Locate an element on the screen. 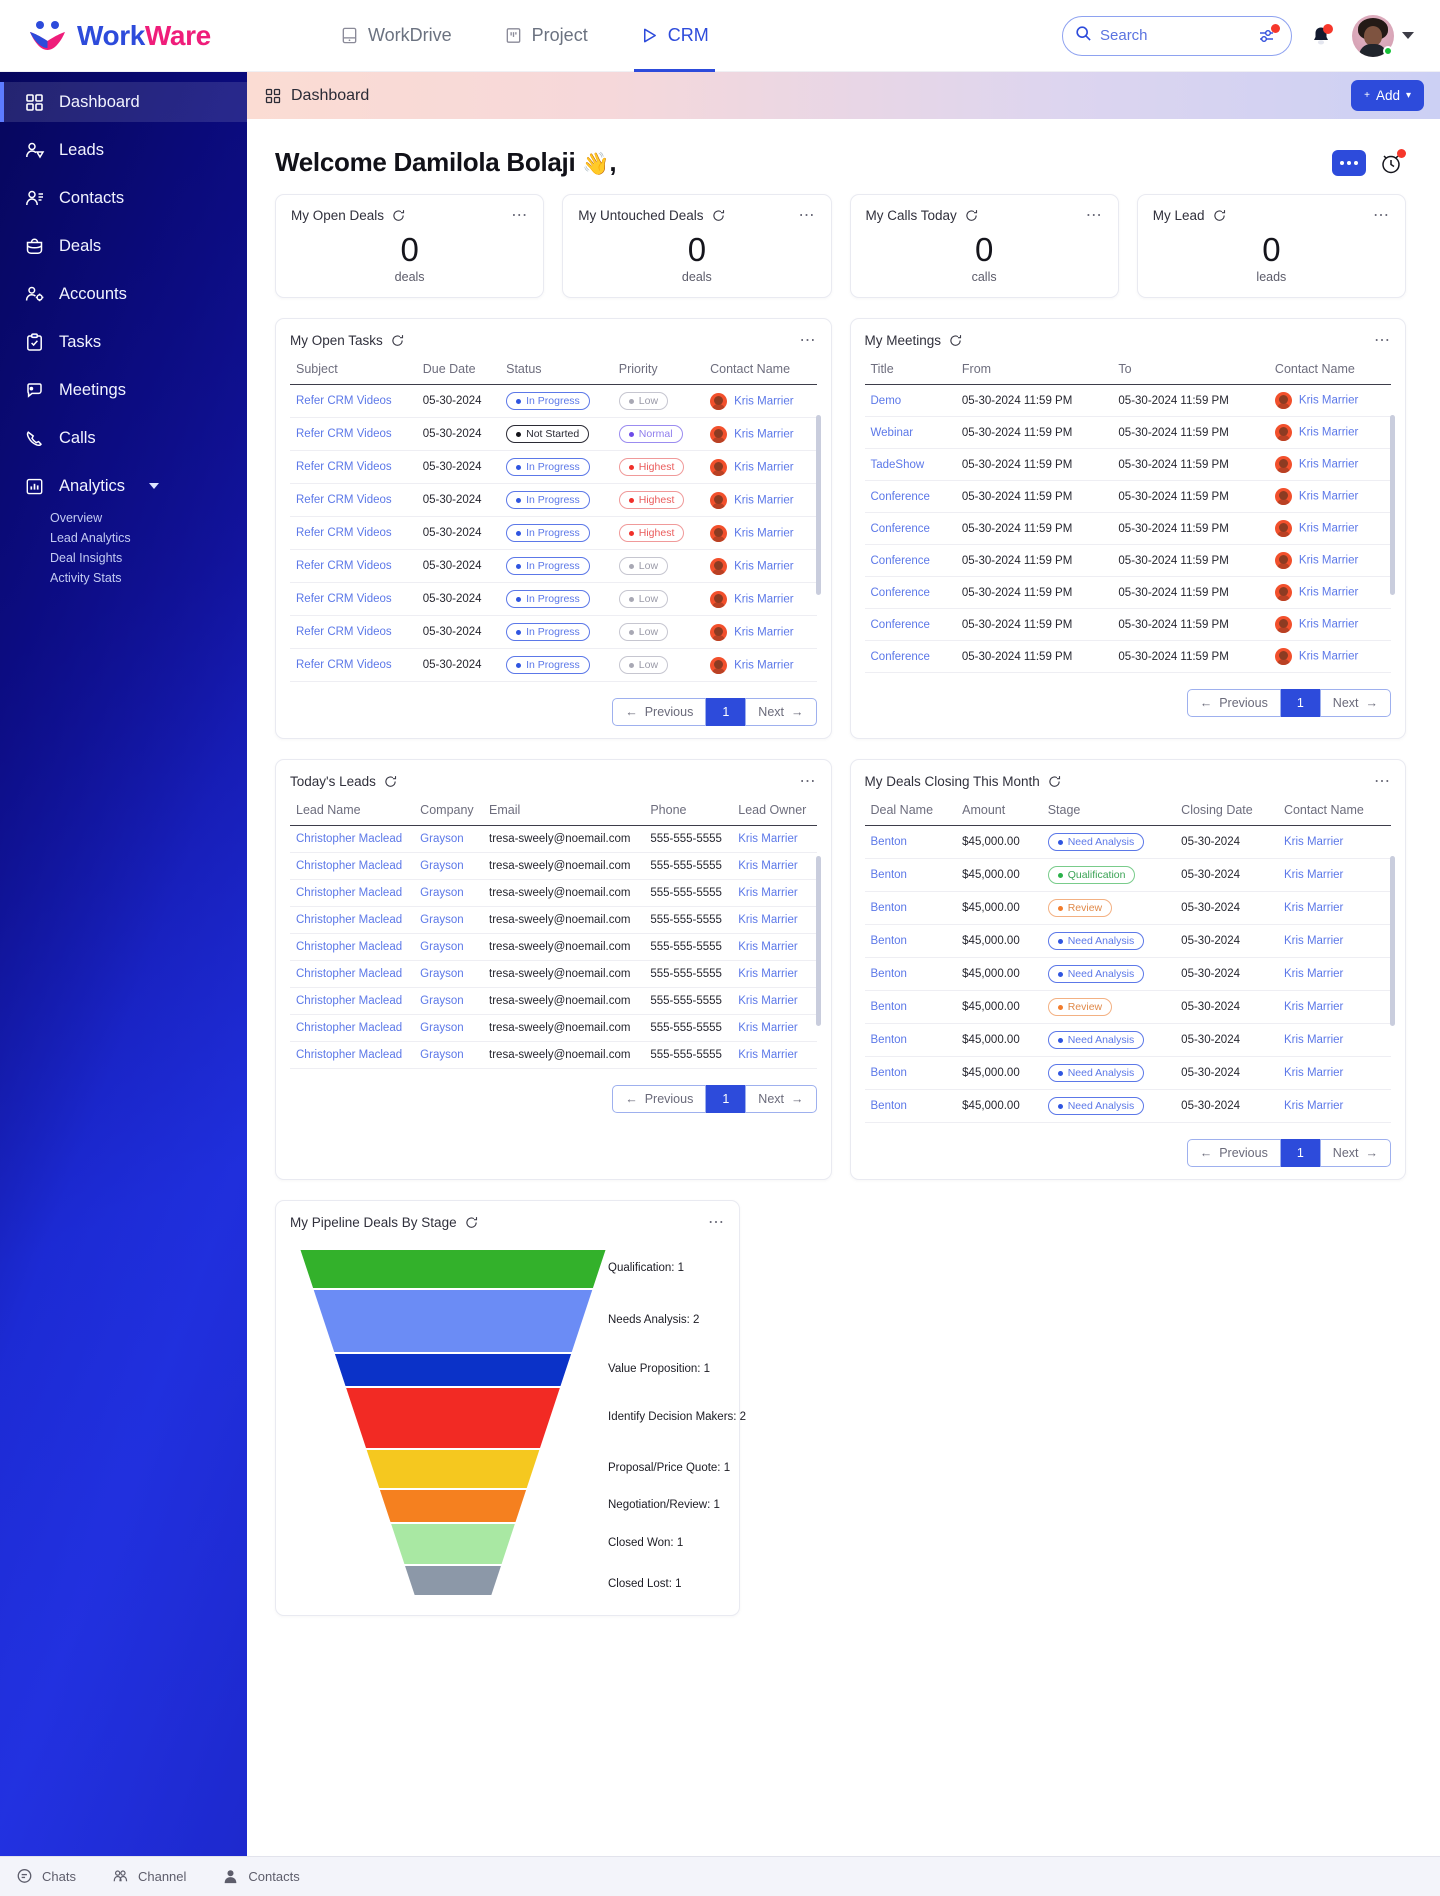  notifications-bell-icon is located at coordinates (1321, 36).